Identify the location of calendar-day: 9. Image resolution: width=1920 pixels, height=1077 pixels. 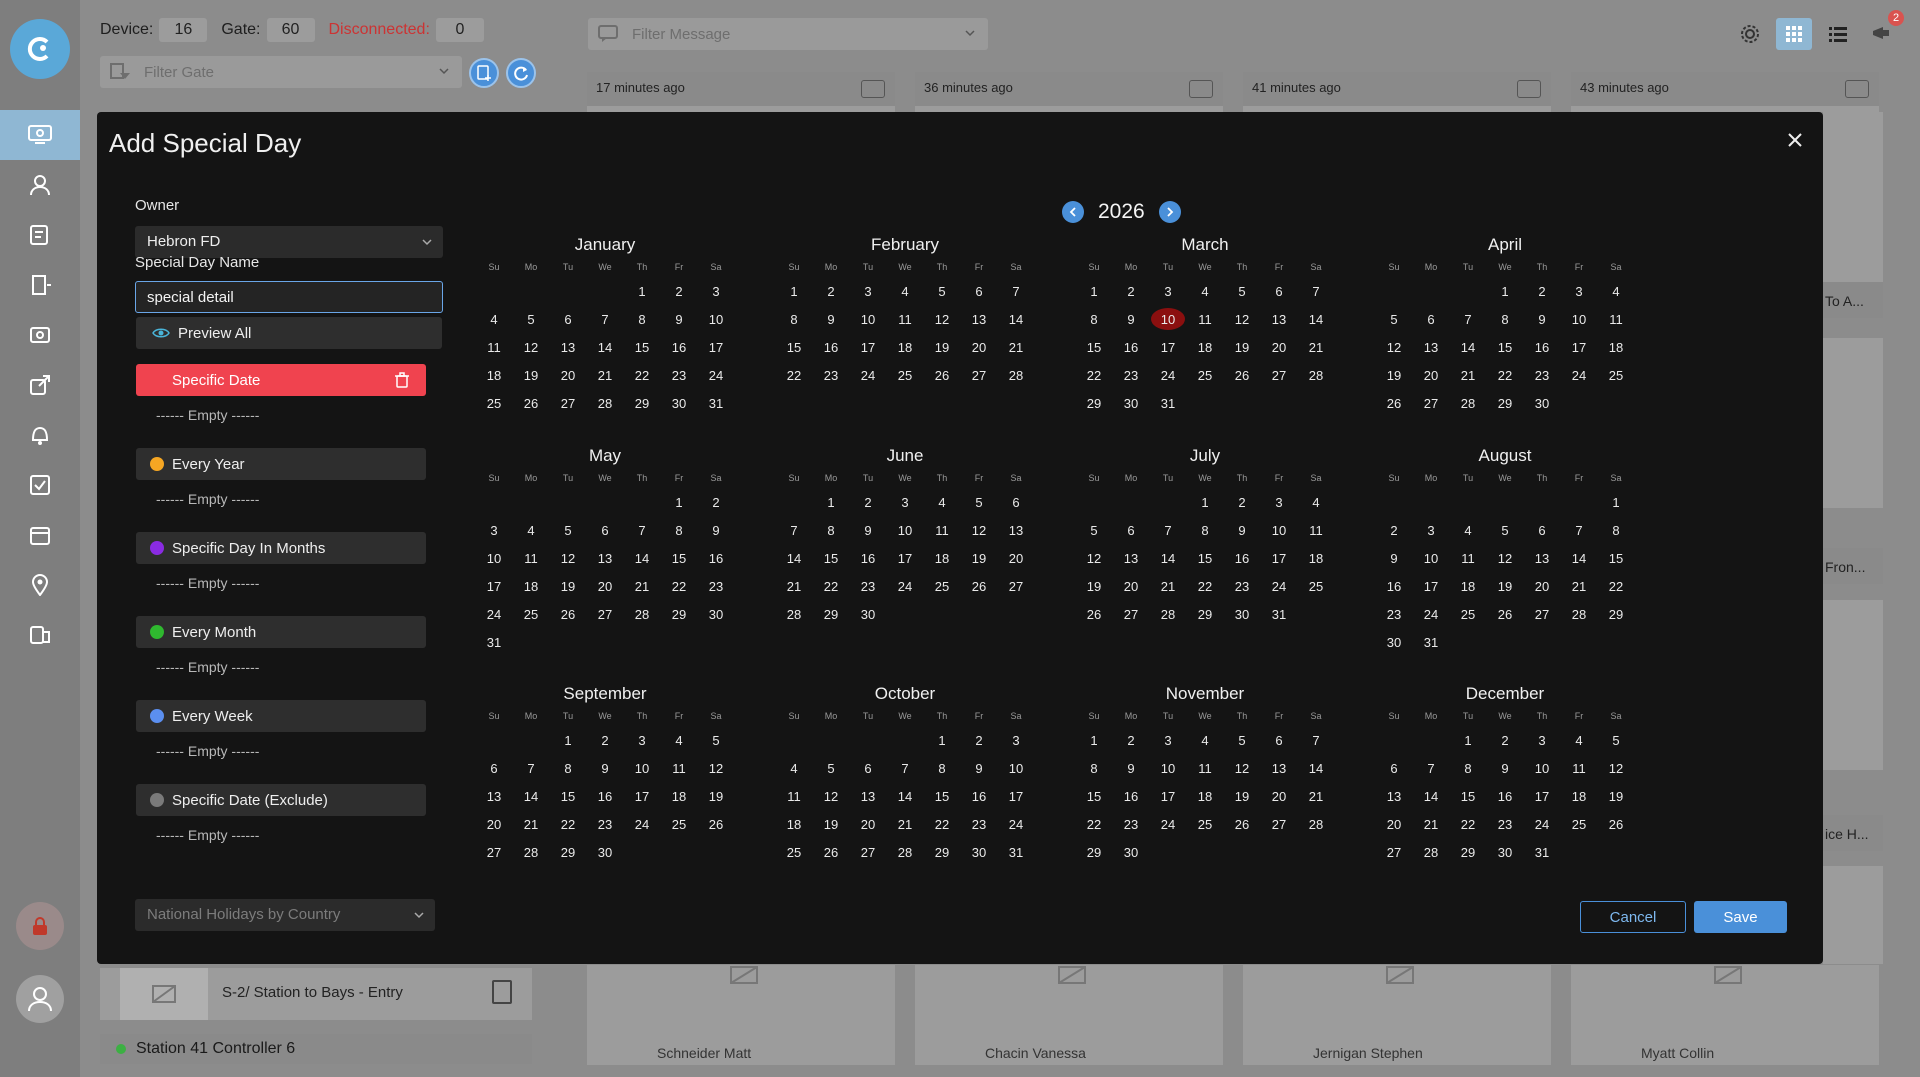
(1542, 319).